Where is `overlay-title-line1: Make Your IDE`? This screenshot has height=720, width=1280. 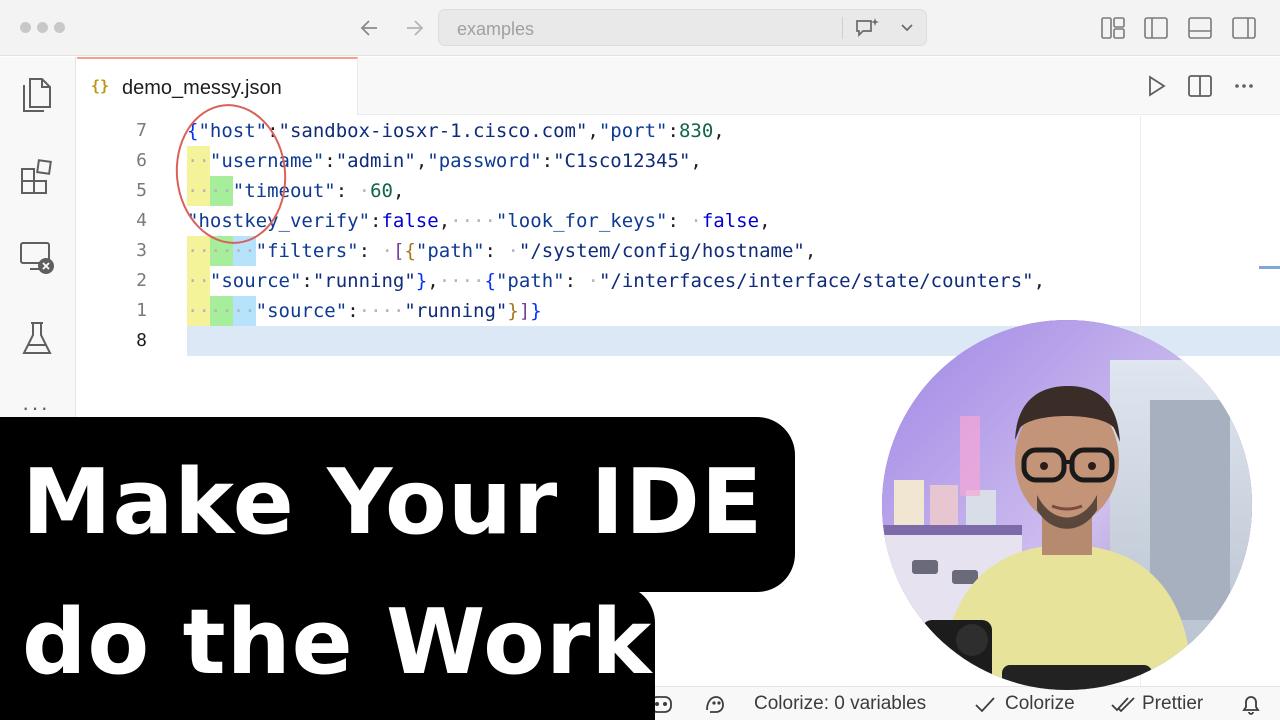 overlay-title-line1: Make Your IDE is located at coordinates (393, 502).